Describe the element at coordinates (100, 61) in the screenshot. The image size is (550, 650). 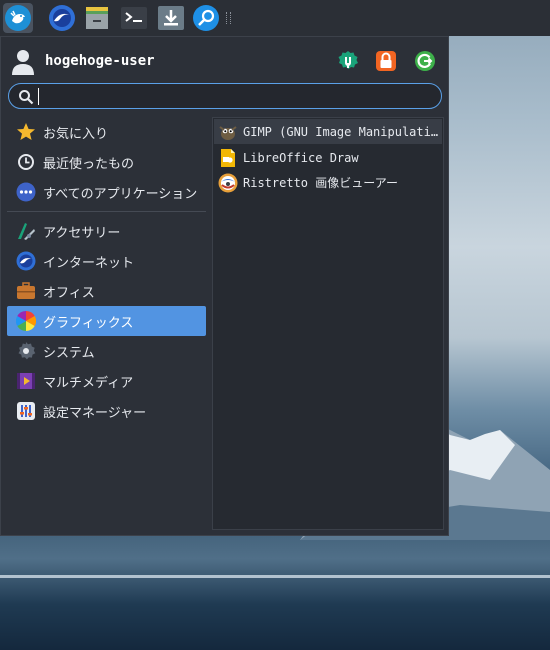
I see `username-label: hogehoge-user` at that location.